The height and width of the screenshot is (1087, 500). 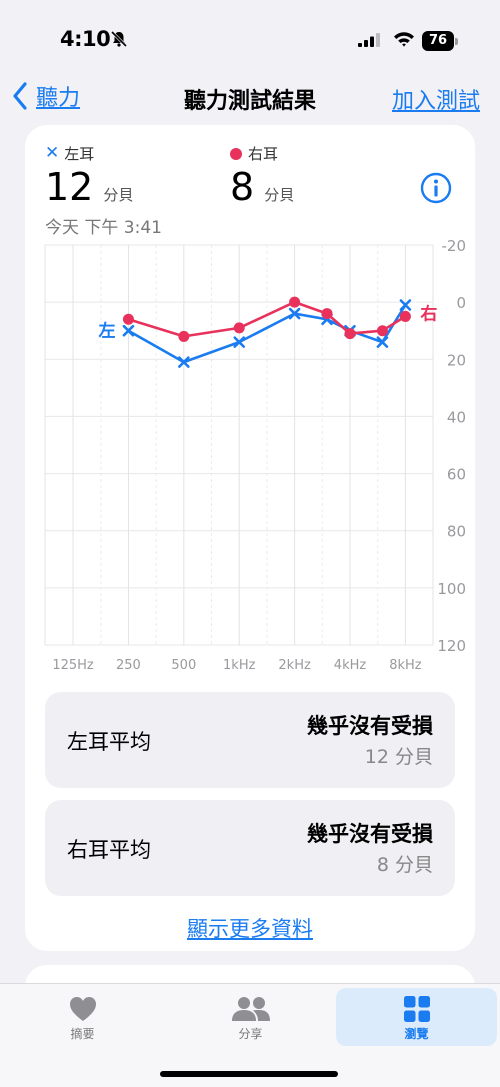 What do you see at coordinates (294, 665) in the screenshot?
I see `x-tick-label: 2kHz` at bounding box center [294, 665].